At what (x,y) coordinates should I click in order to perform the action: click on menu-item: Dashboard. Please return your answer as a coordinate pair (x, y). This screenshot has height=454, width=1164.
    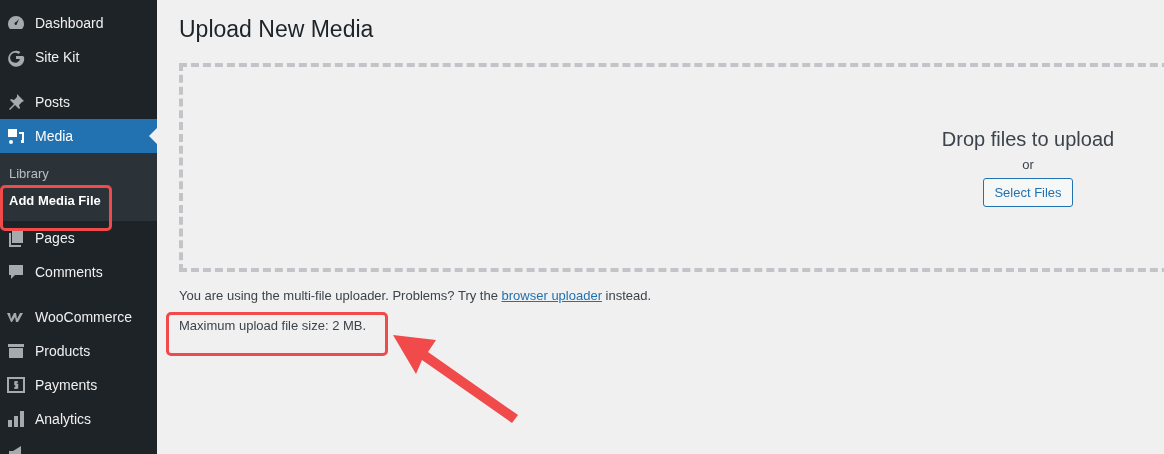
    Looking at the image, I should click on (78, 23).